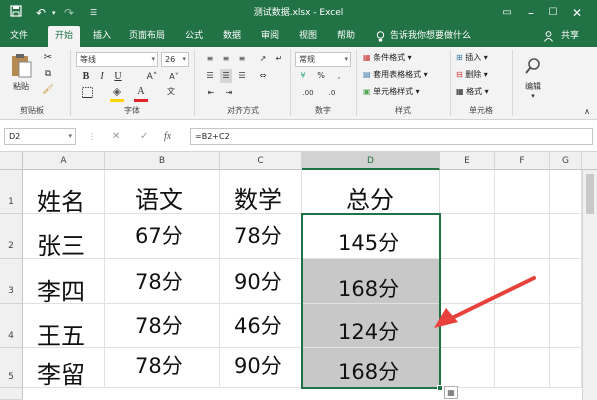 This screenshot has height=400, width=597. Describe the element at coordinates (117, 59) in the screenshot. I see `font-name-combo: 等线 ▾` at that location.